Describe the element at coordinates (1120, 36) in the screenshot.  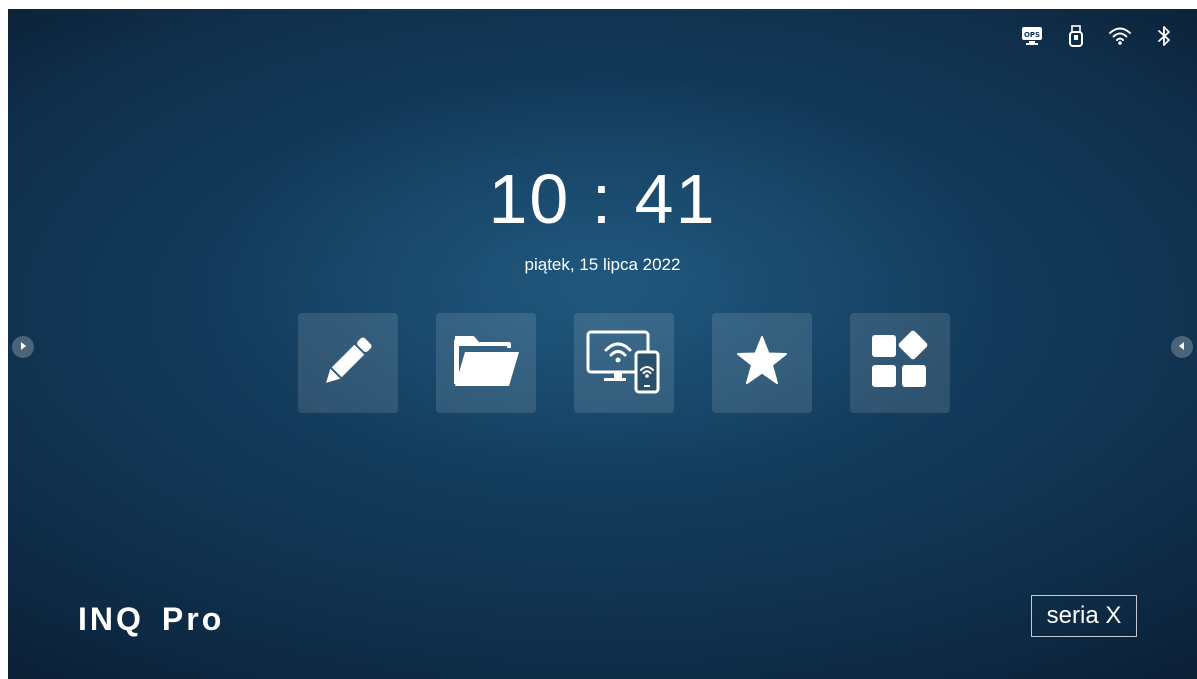
I see `wifi-icon` at that location.